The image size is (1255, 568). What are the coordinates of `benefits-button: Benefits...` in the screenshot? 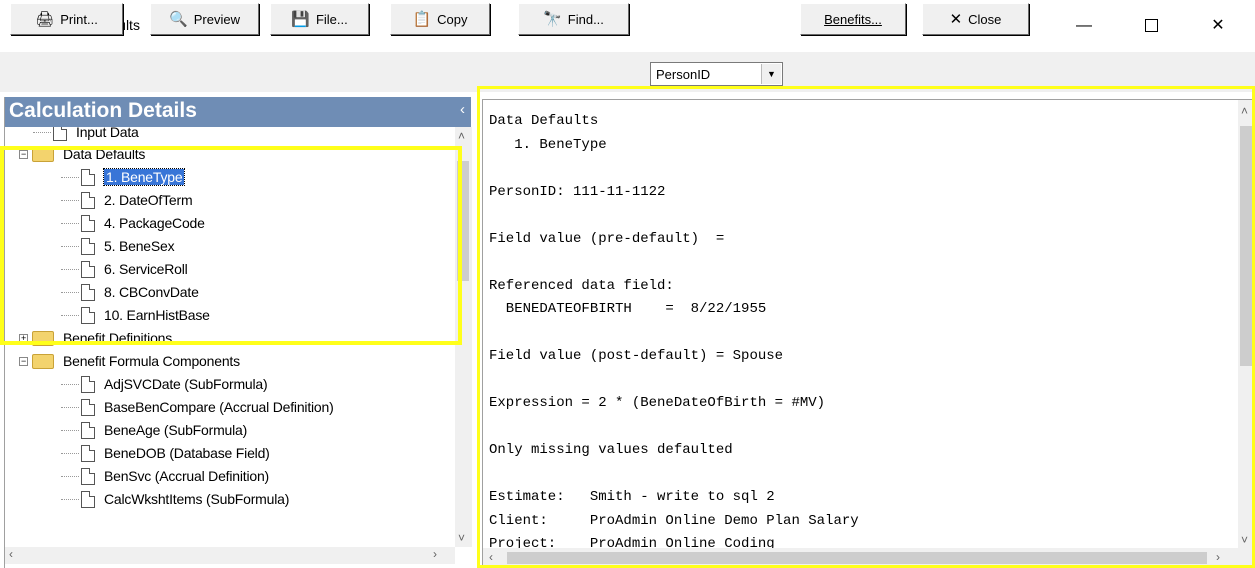 It's located at (853, 19).